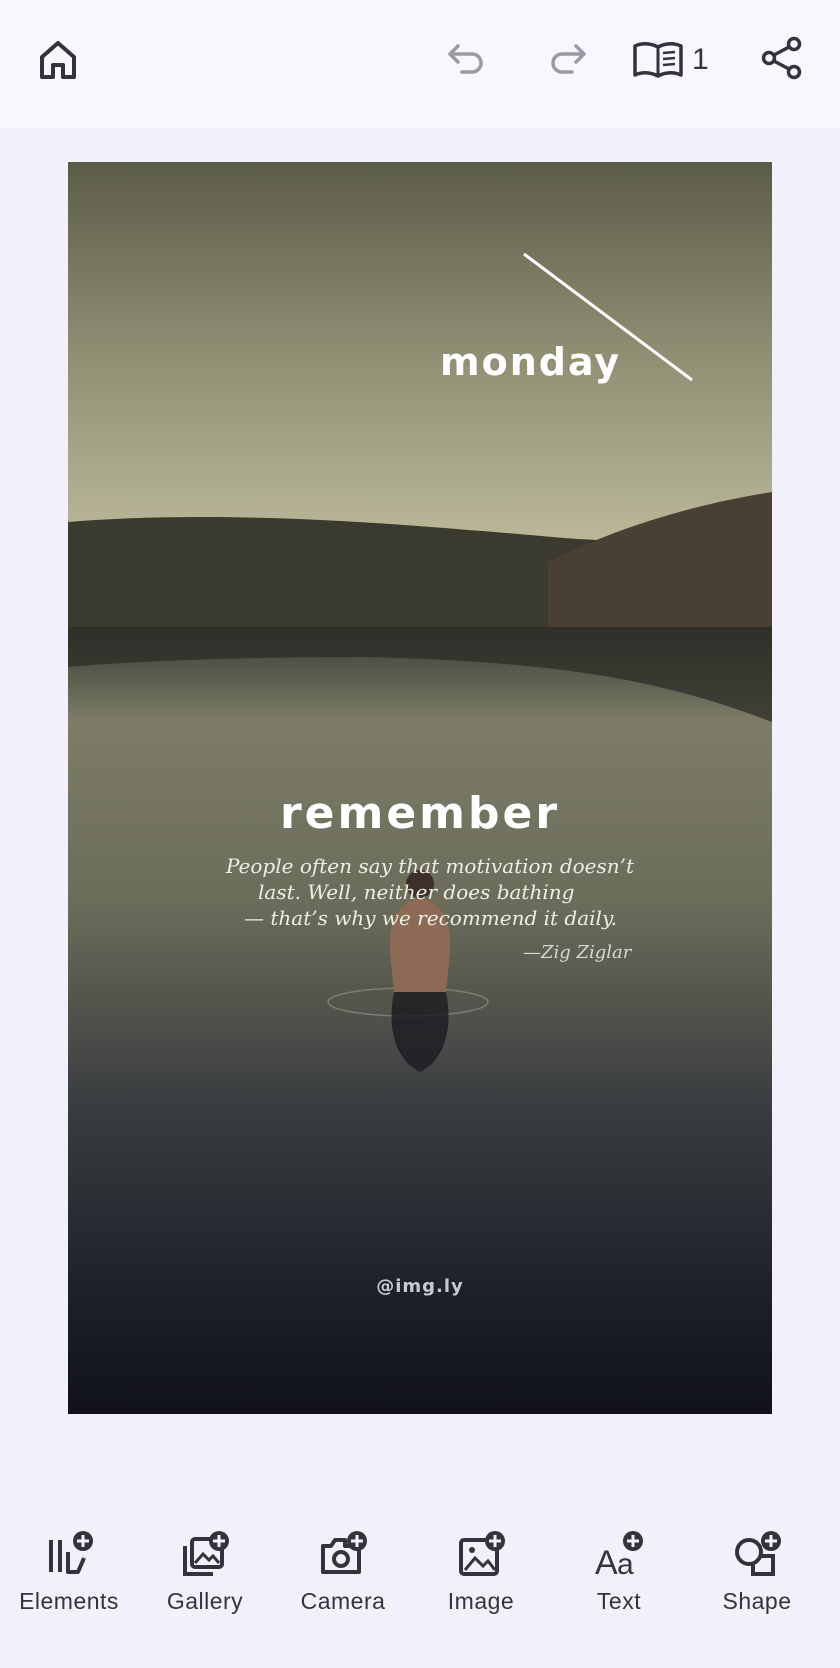 The height and width of the screenshot is (1668, 840). Describe the element at coordinates (420, 1286) in the screenshot. I see `watermark-handle: @img.ly` at that location.